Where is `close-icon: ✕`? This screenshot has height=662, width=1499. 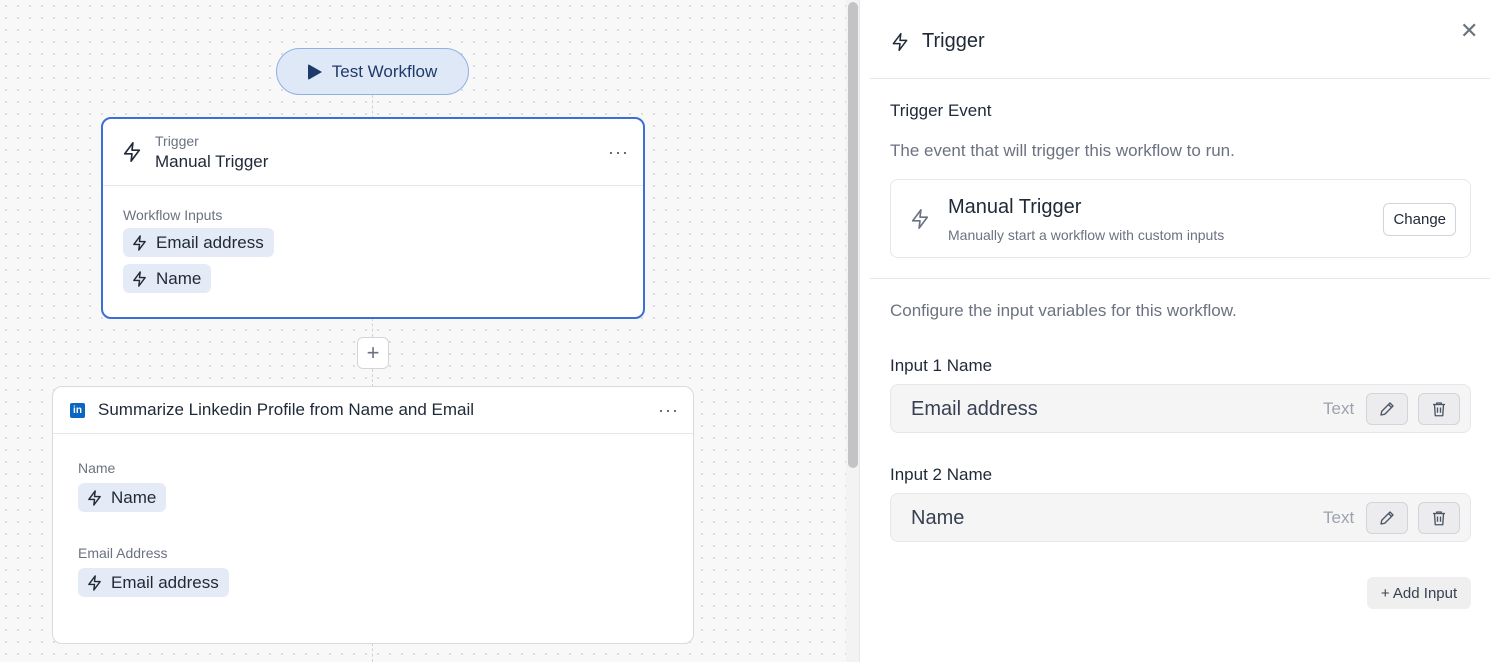 close-icon: ✕ is located at coordinates (1469, 31).